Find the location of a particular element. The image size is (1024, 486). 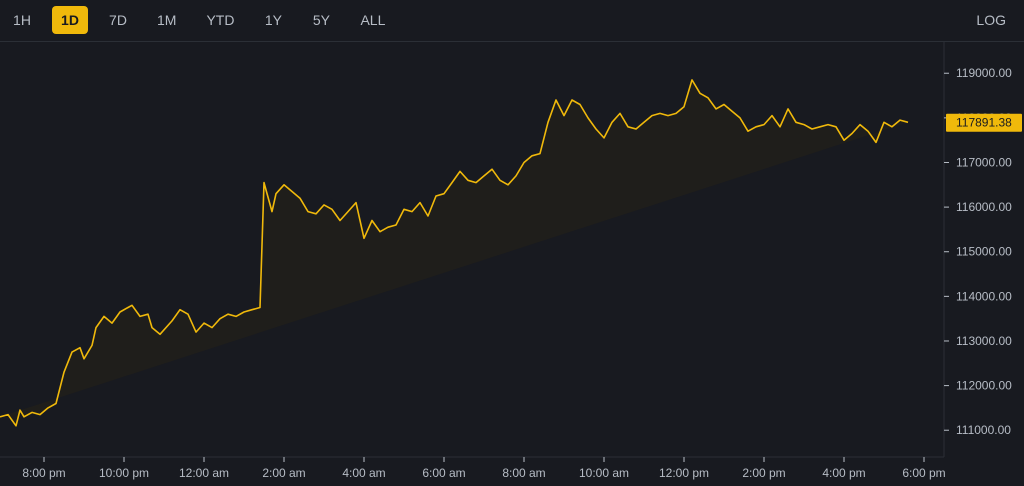

timeframe-all-button: ALL is located at coordinates (372, 20).